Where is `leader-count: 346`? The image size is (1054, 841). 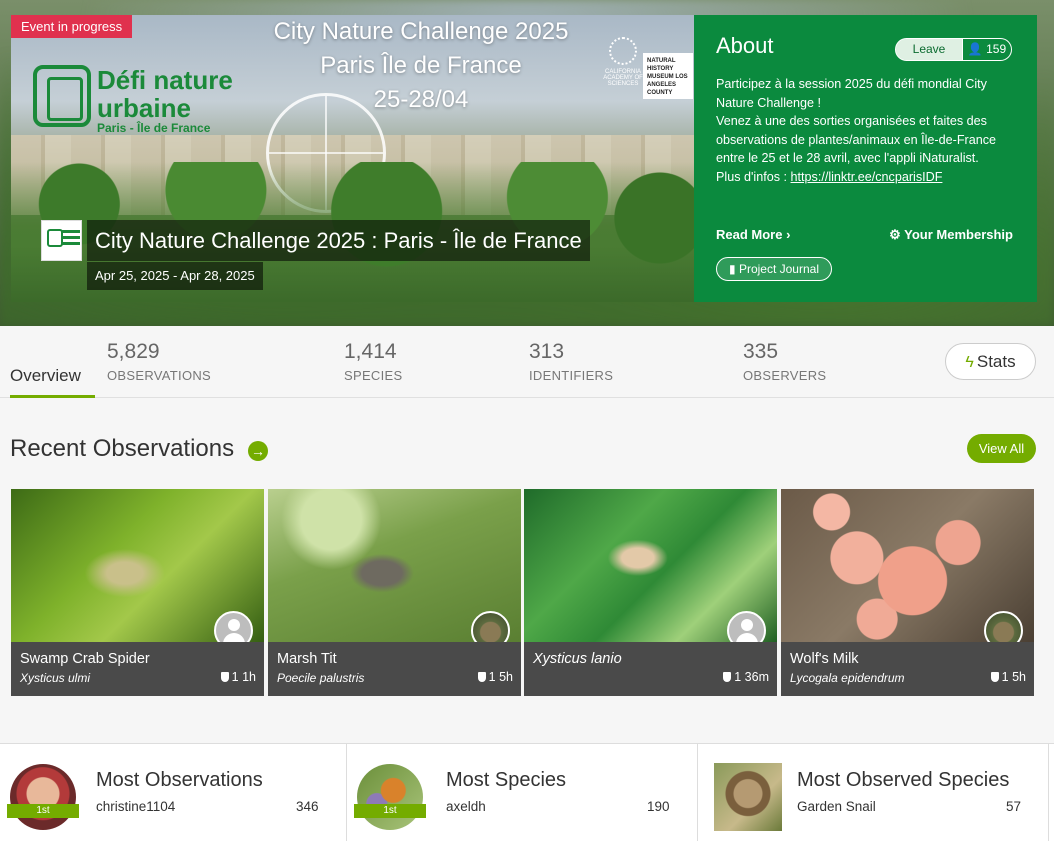
leader-count: 346 is located at coordinates (307, 806).